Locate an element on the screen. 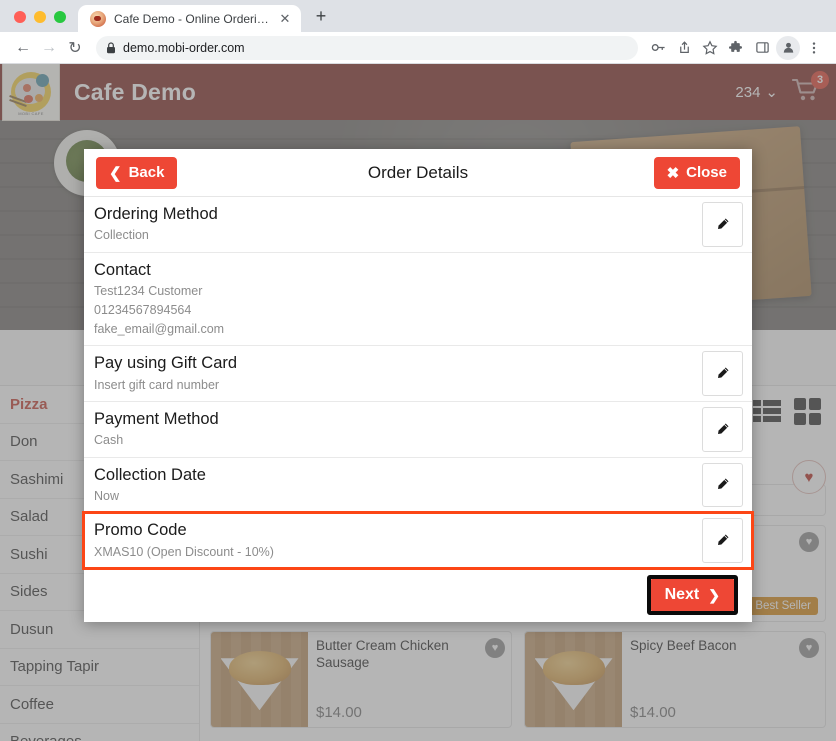  back-arrow-icon: ← is located at coordinates (23, 48).